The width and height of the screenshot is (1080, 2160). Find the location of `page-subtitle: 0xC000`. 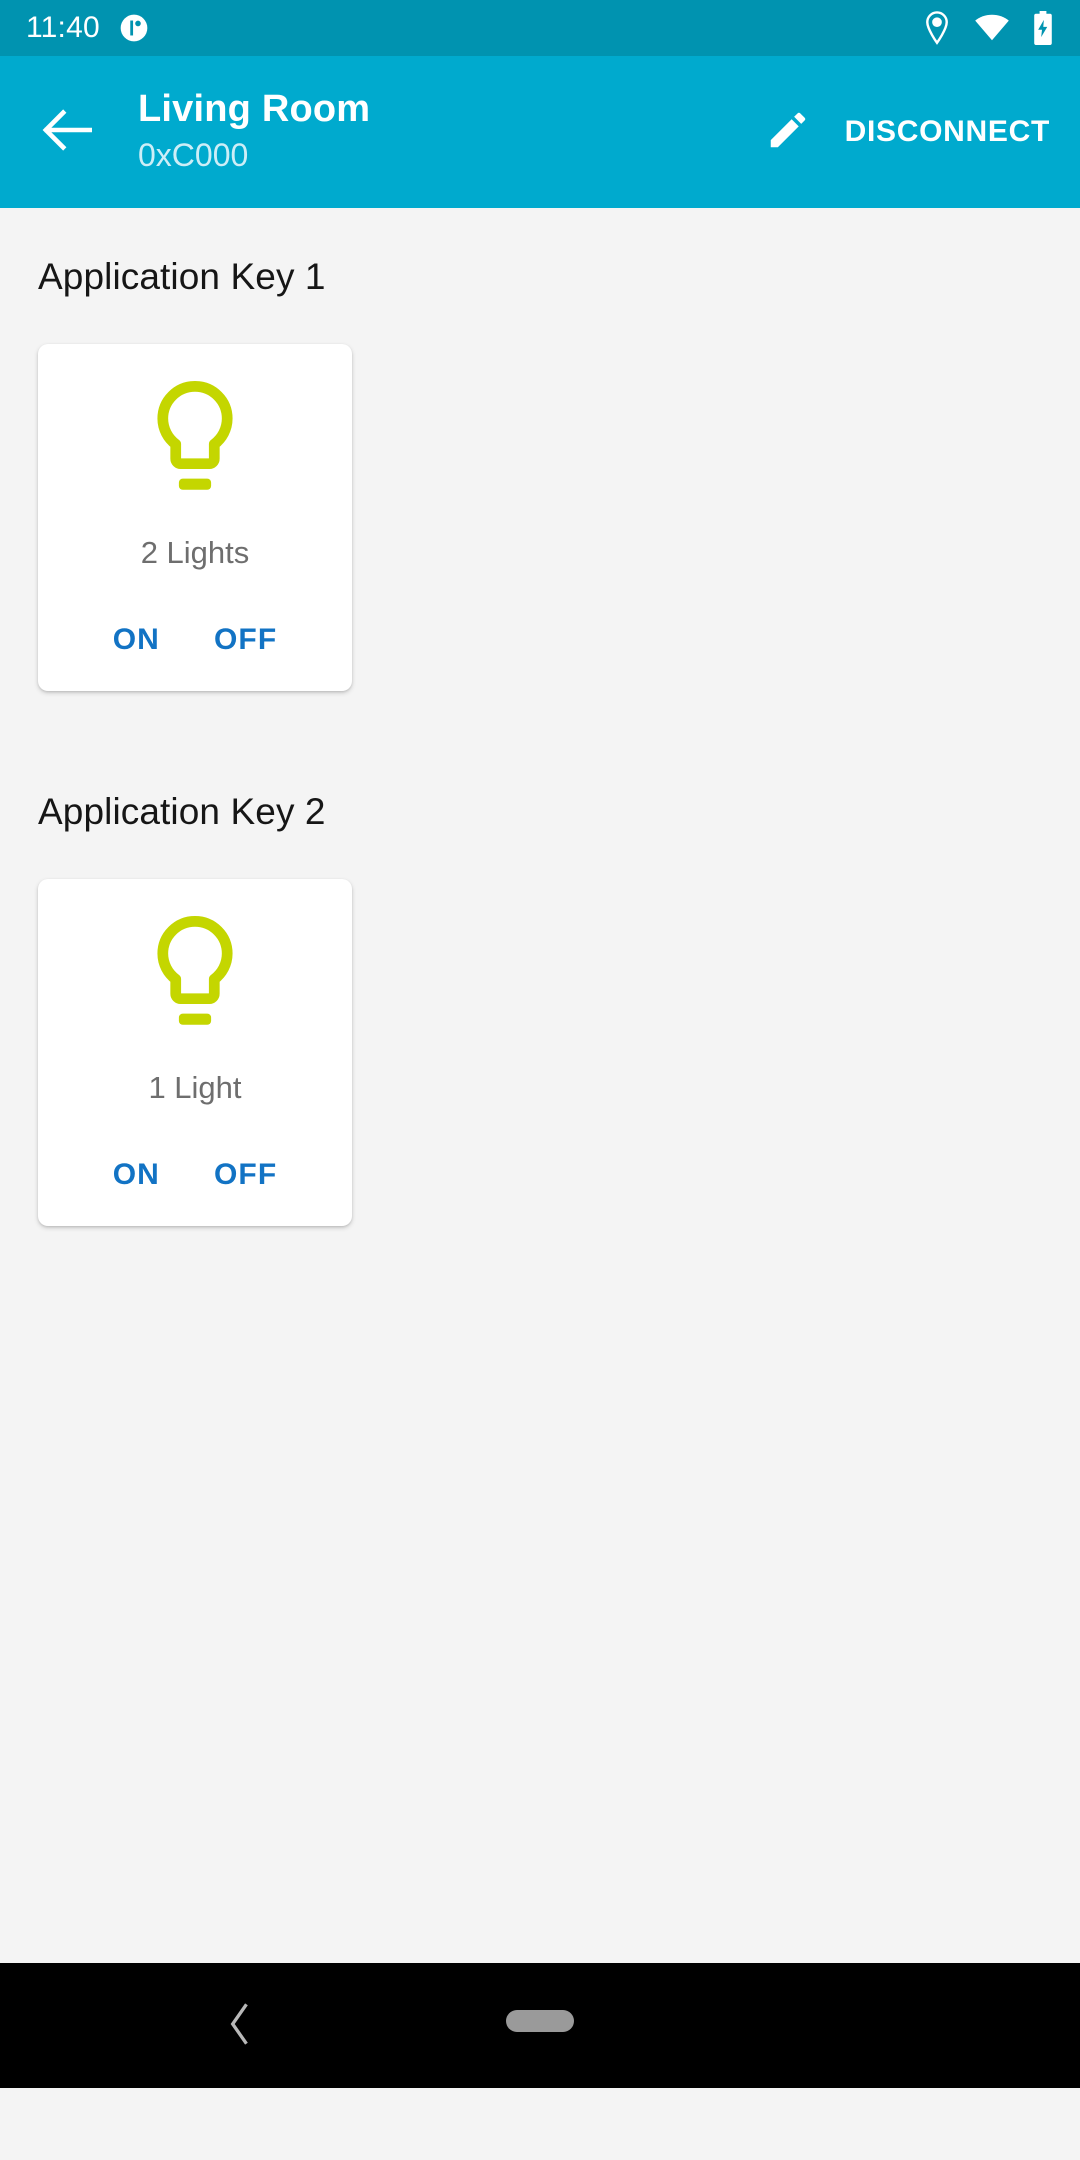

page-subtitle: 0xC000 is located at coordinates (193, 155).